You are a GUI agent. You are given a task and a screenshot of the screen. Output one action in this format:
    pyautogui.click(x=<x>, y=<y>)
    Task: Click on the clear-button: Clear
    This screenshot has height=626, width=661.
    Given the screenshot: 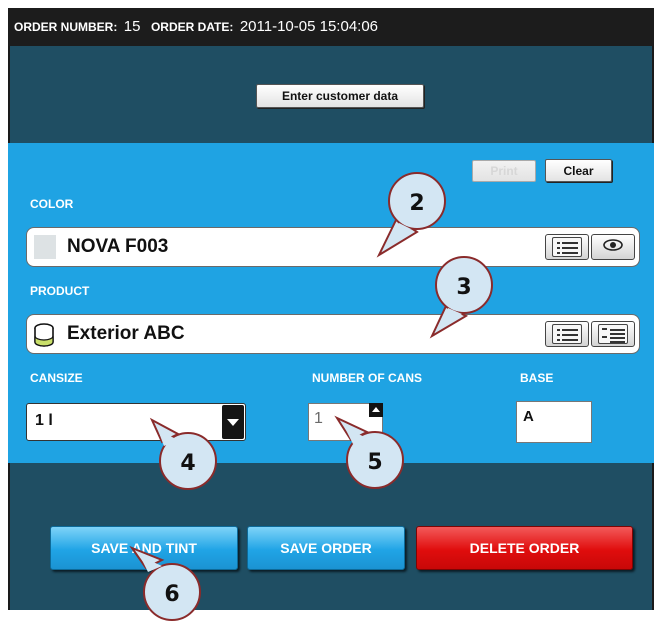 What is the action you would take?
    pyautogui.click(x=578, y=170)
    